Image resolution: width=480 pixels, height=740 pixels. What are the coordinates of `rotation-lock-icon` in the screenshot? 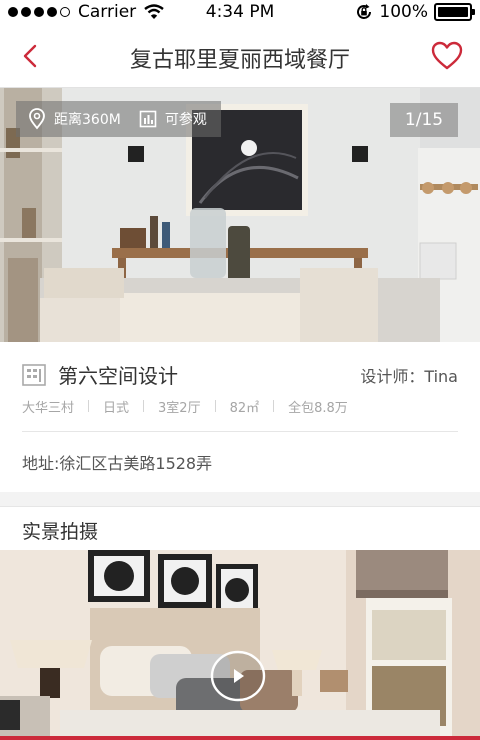 It's located at (364, 11).